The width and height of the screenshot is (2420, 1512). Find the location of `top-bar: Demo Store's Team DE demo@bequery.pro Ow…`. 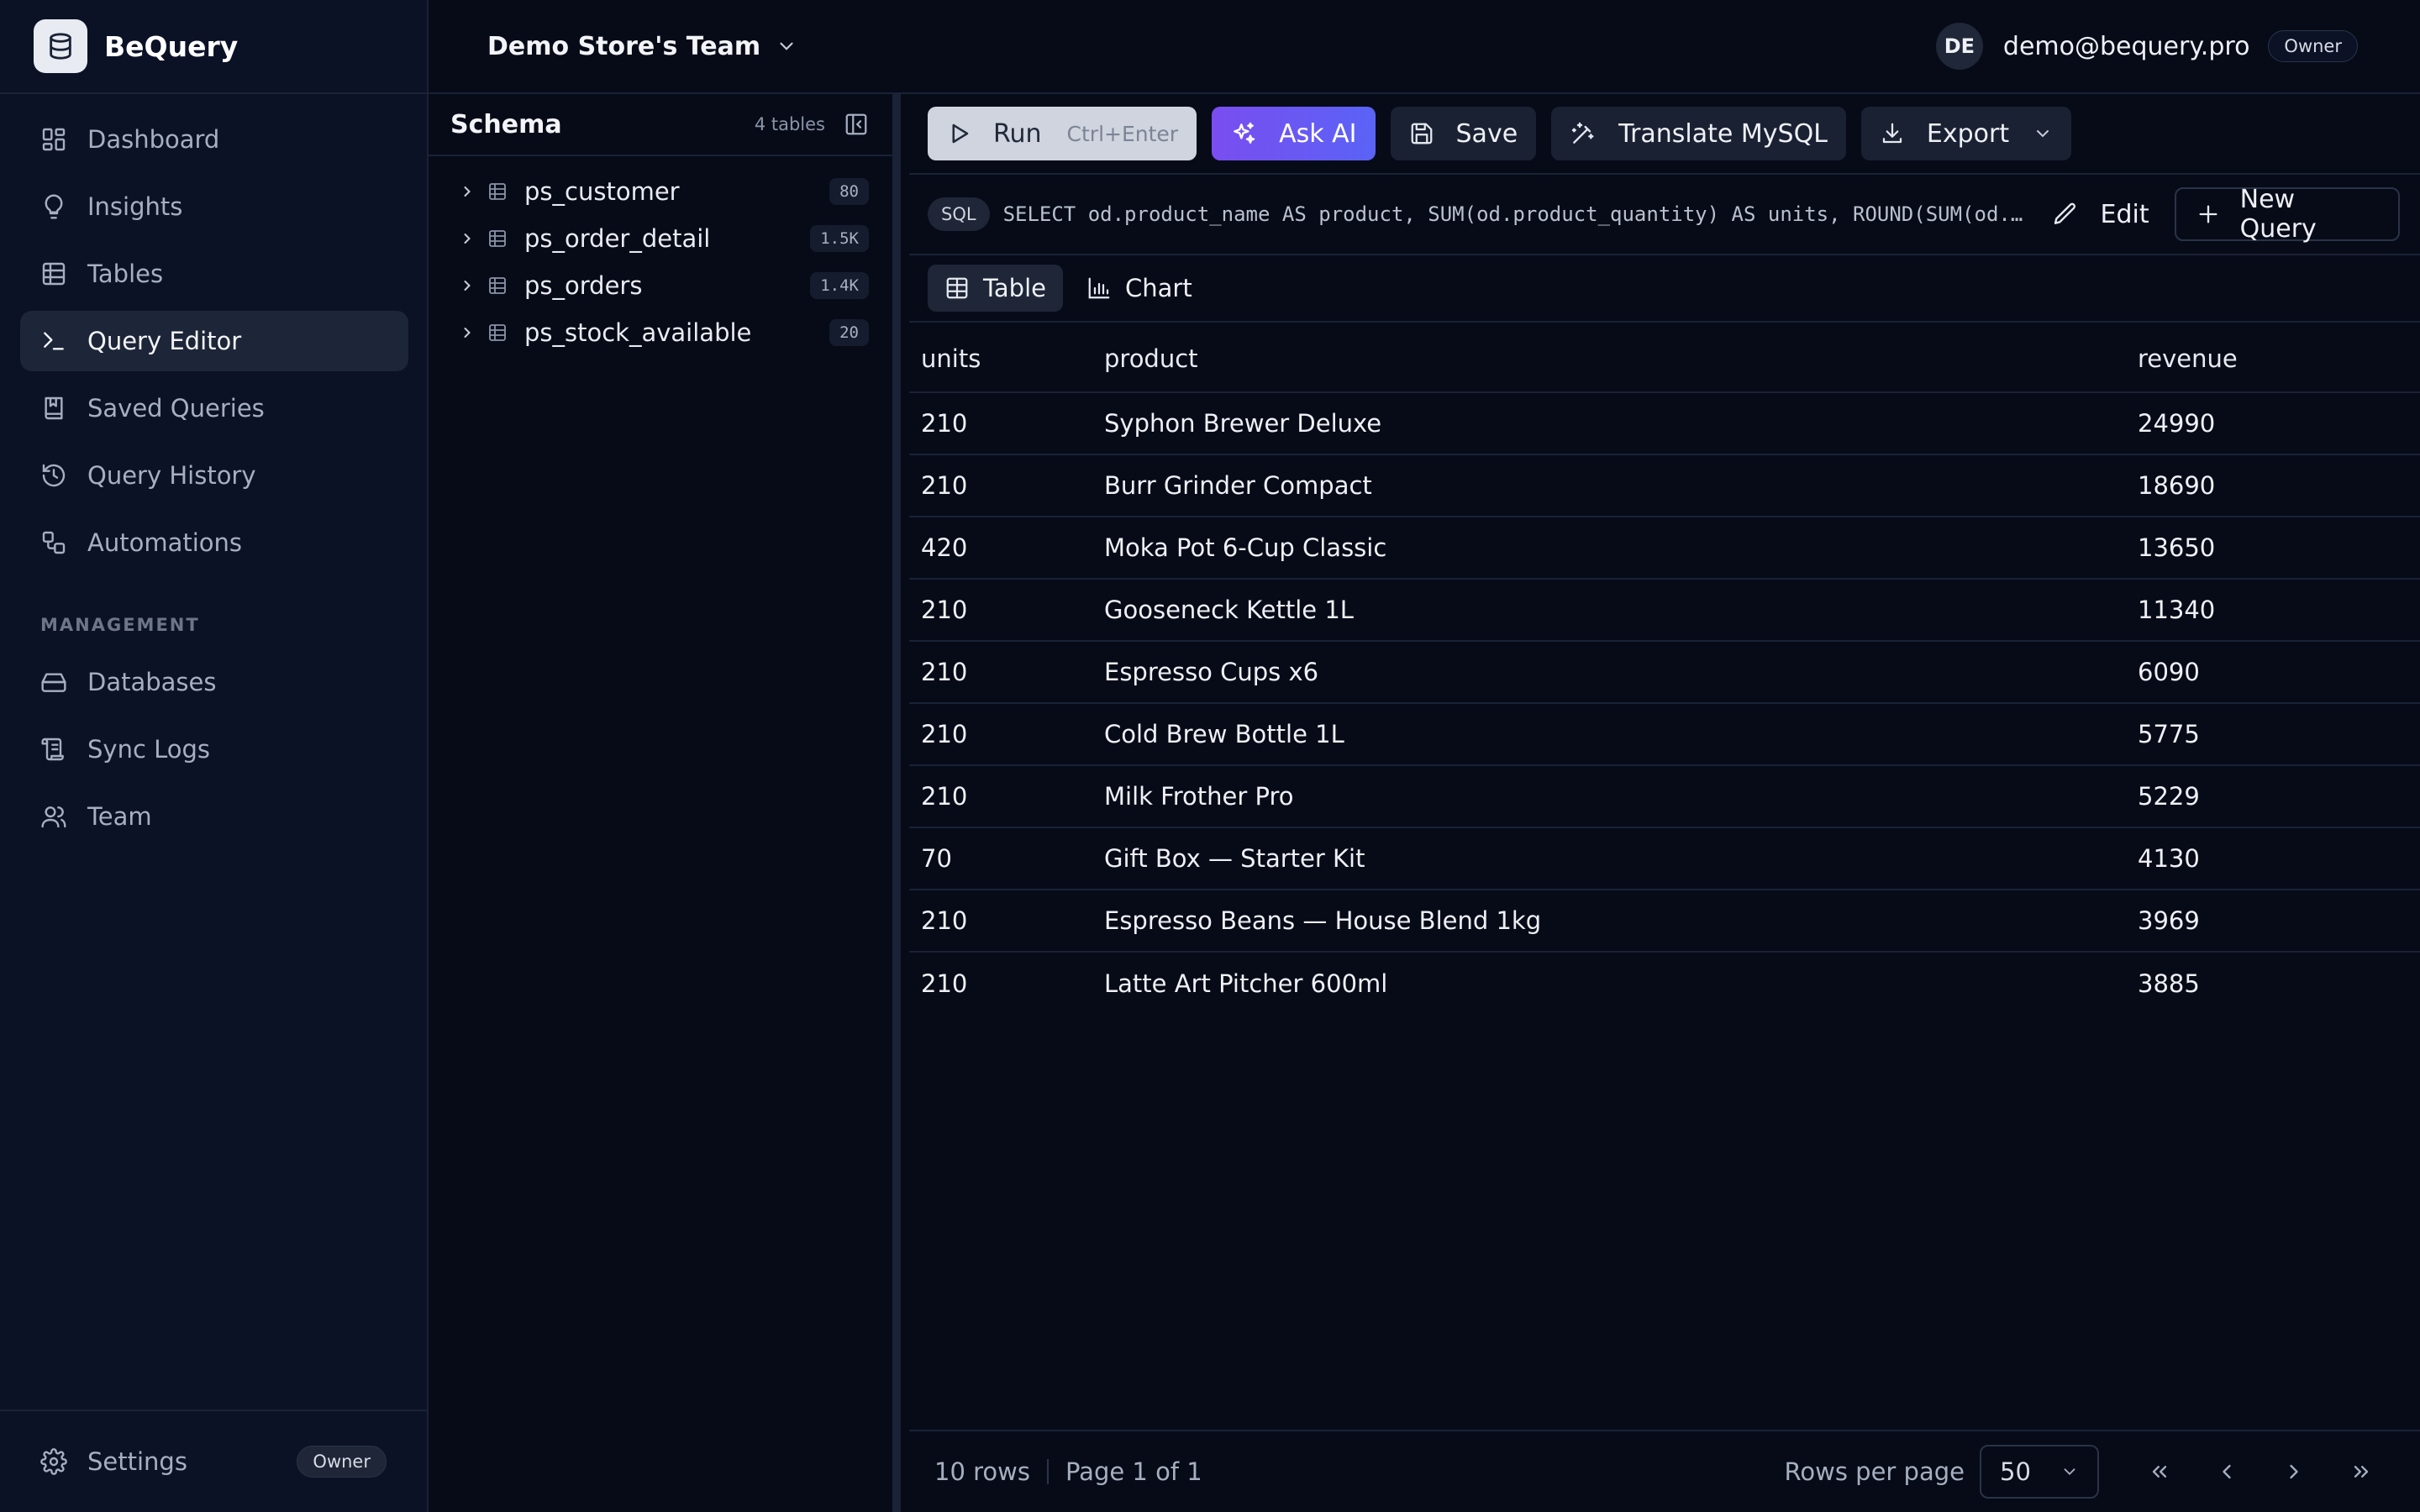

top-bar: Demo Store's Team DE demo@bequery.pro Ow… is located at coordinates (1424, 47).